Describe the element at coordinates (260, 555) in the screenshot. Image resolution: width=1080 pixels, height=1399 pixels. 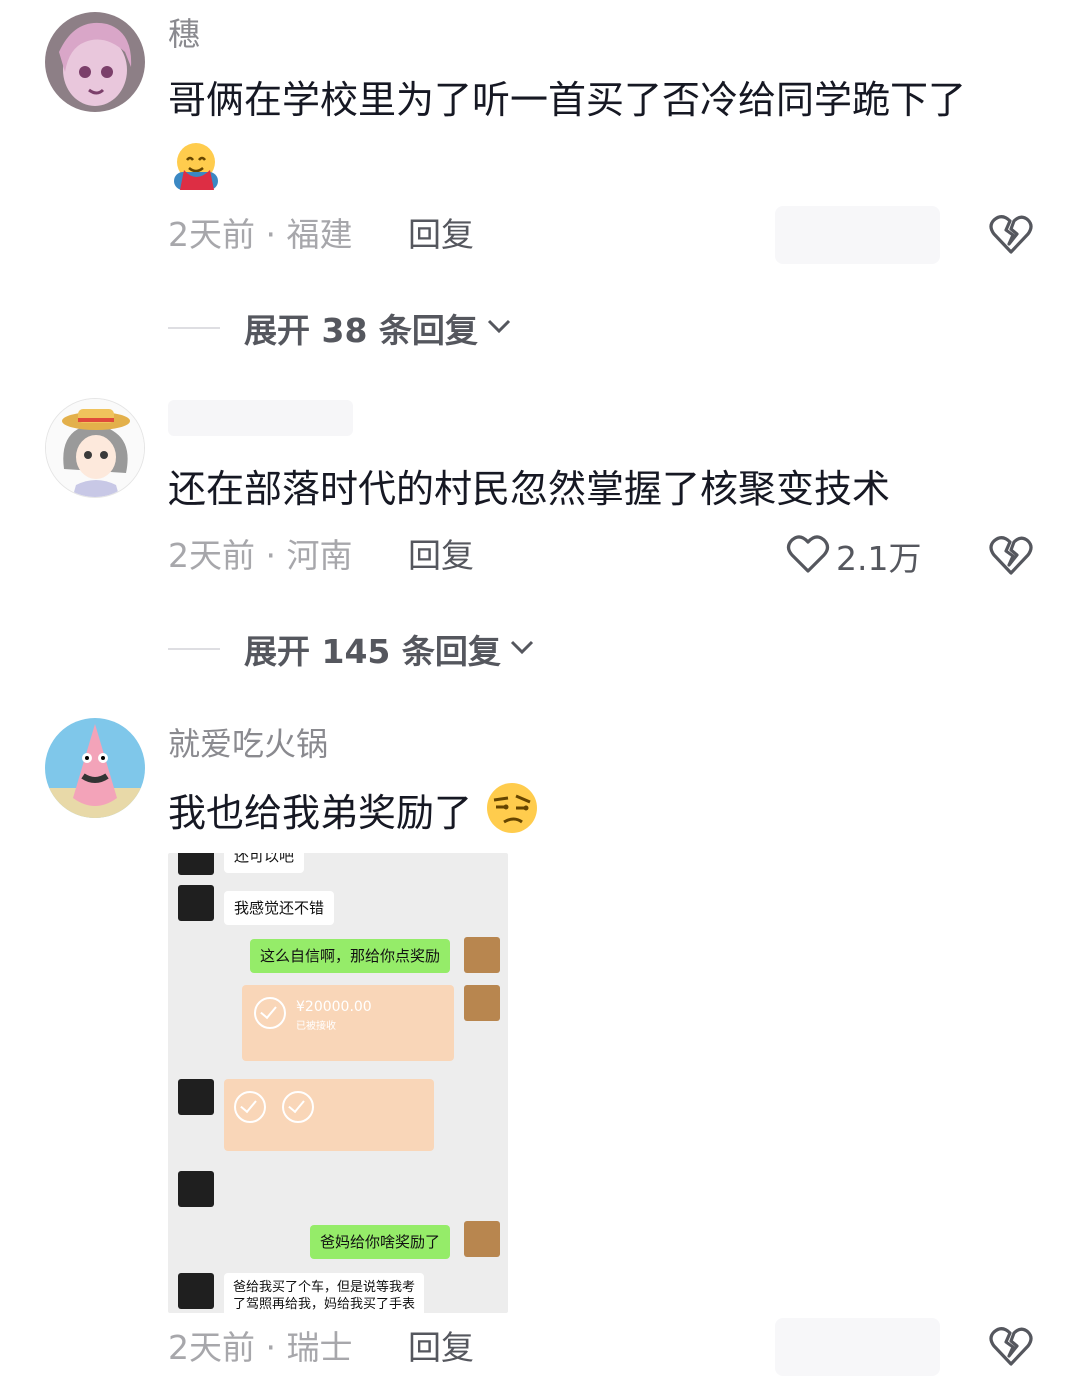
I see `comment-meta: 2天前 · 河南` at that location.